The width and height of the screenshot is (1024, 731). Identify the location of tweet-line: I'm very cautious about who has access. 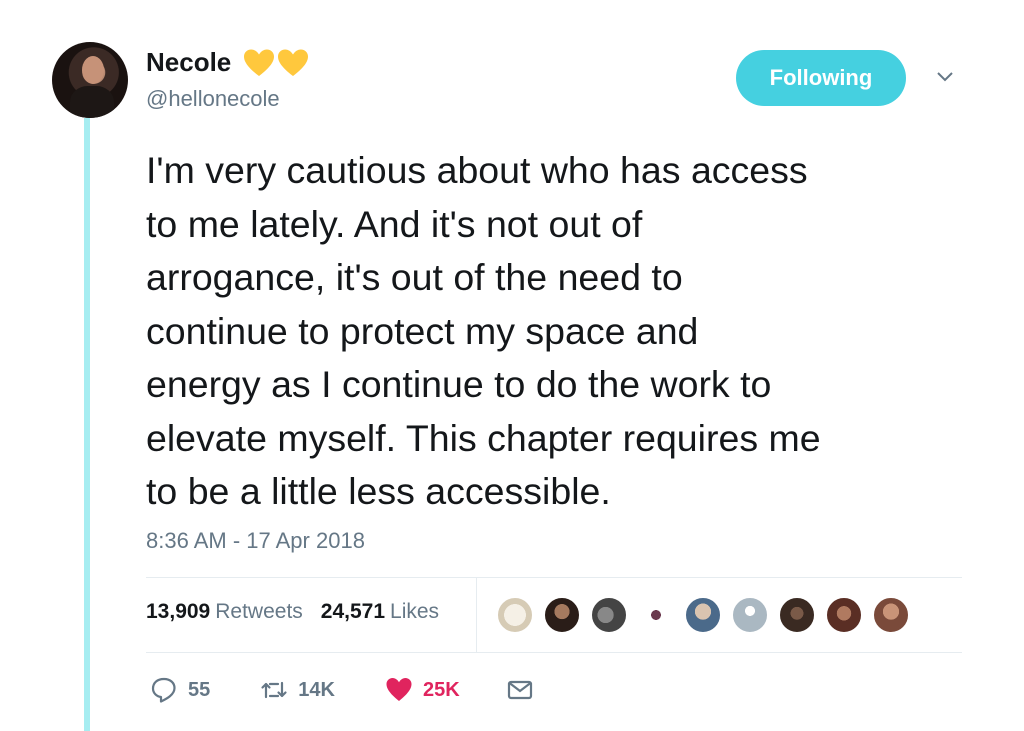
(477, 170).